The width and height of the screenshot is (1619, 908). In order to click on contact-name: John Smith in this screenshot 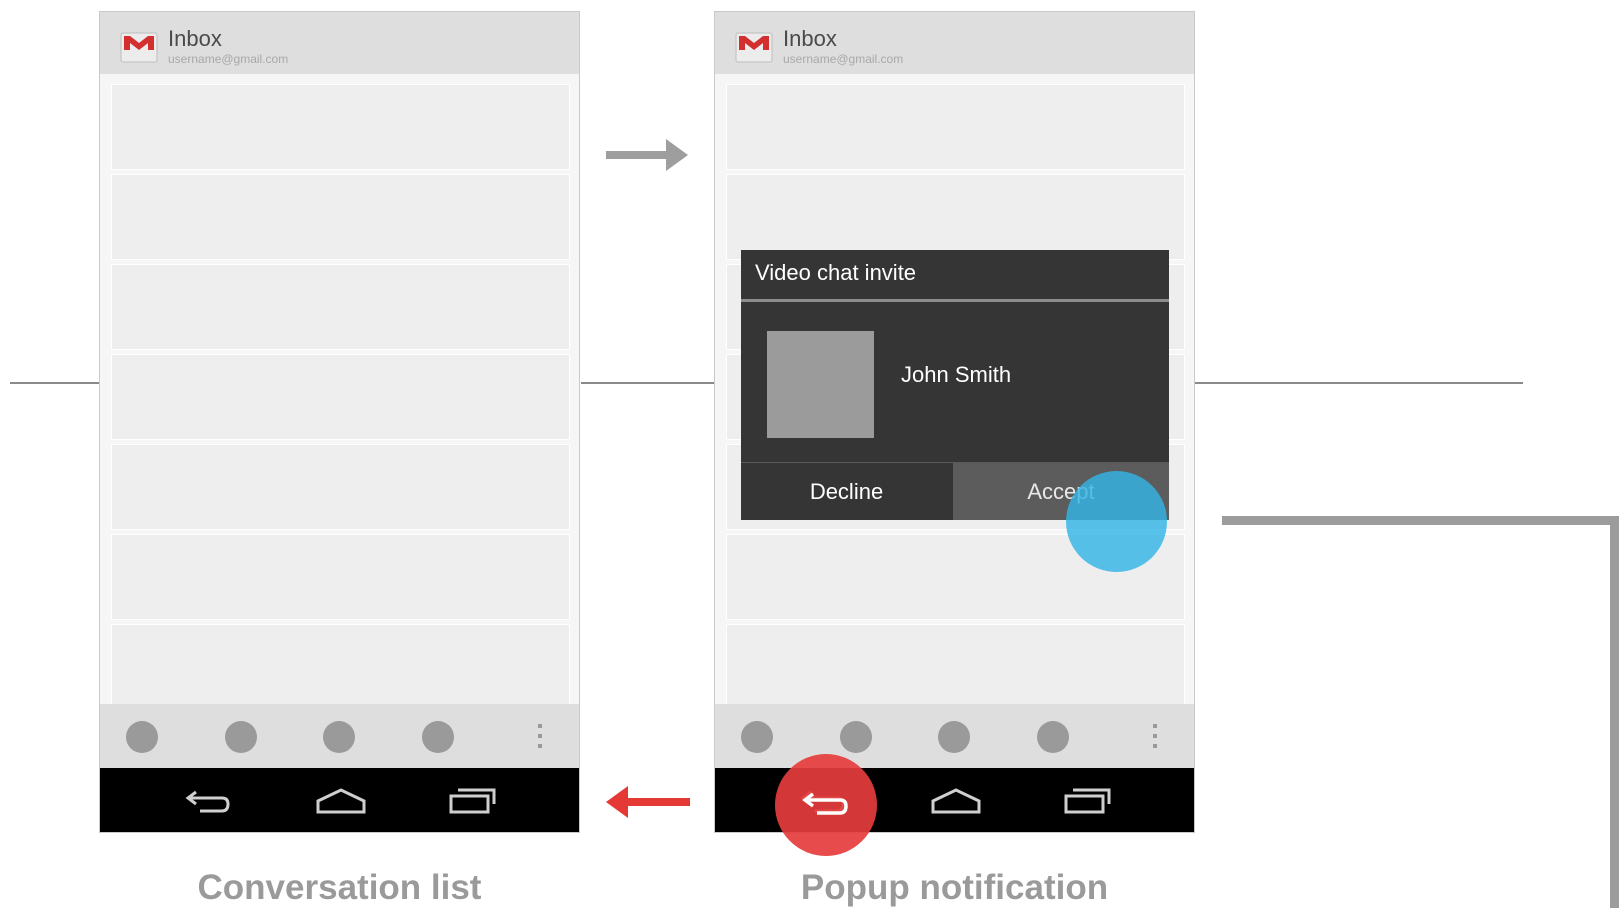, I will do `click(956, 374)`.